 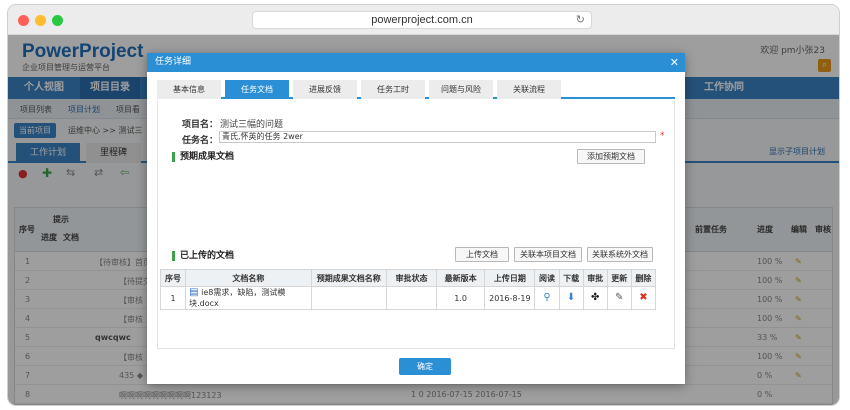 I want to click on tab-issues-risks: 问题与风险, so click(x=461, y=89).